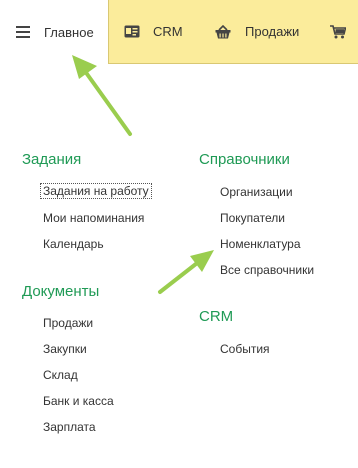 Image resolution: width=358 pixels, height=468 pixels. I want to click on tab-crm: CRM, so click(153, 31).